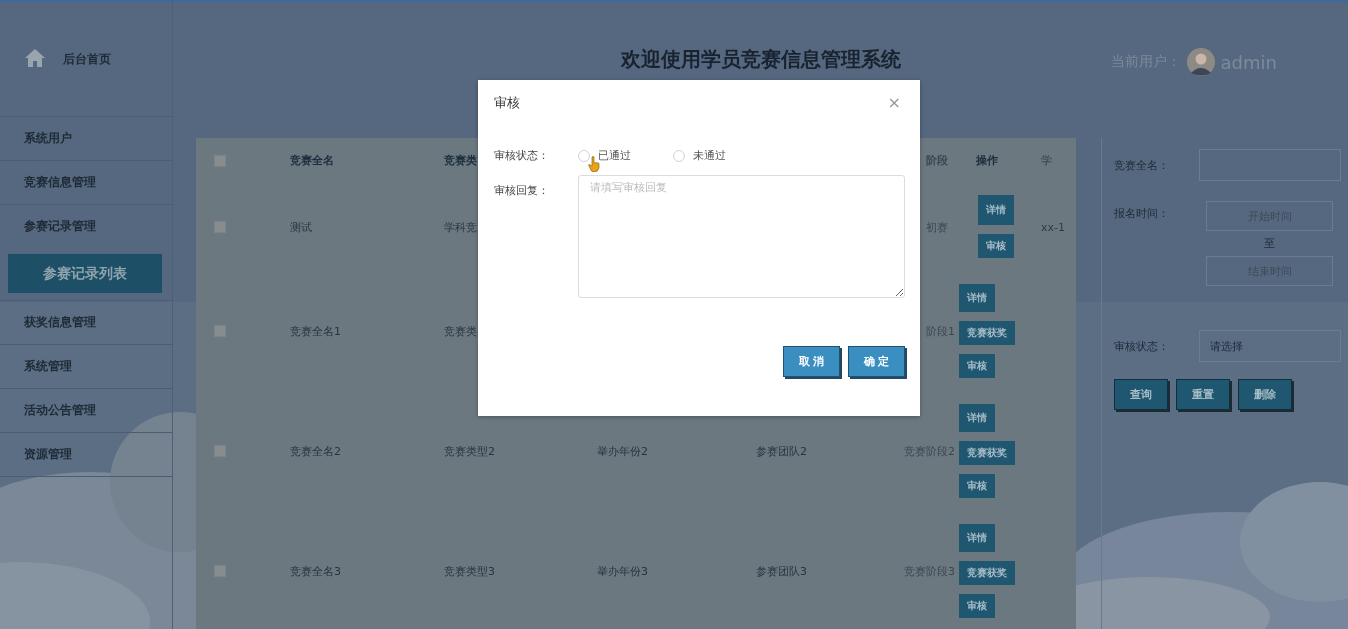 This screenshot has height=629, width=1348. What do you see at coordinates (594, 164) in the screenshot?
I see `hand-cursor-icon` at bounding box center [594, 164].